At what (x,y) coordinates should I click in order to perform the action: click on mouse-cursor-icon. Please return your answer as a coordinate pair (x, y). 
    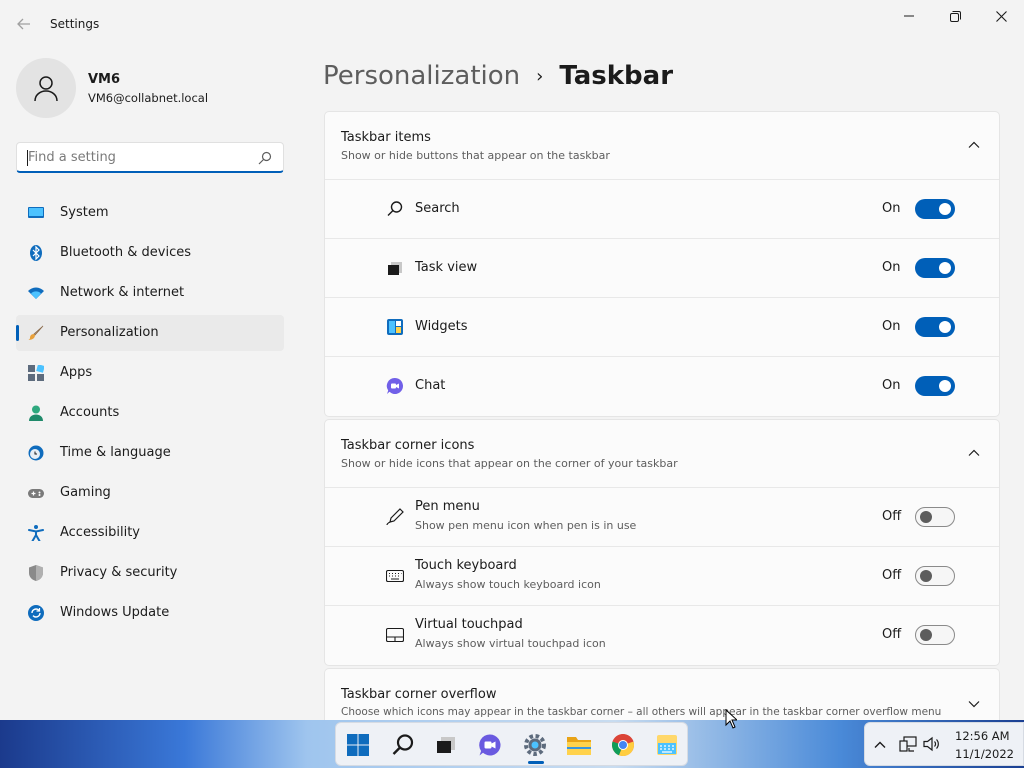
    Looking at the image, I should click on (731, 719).